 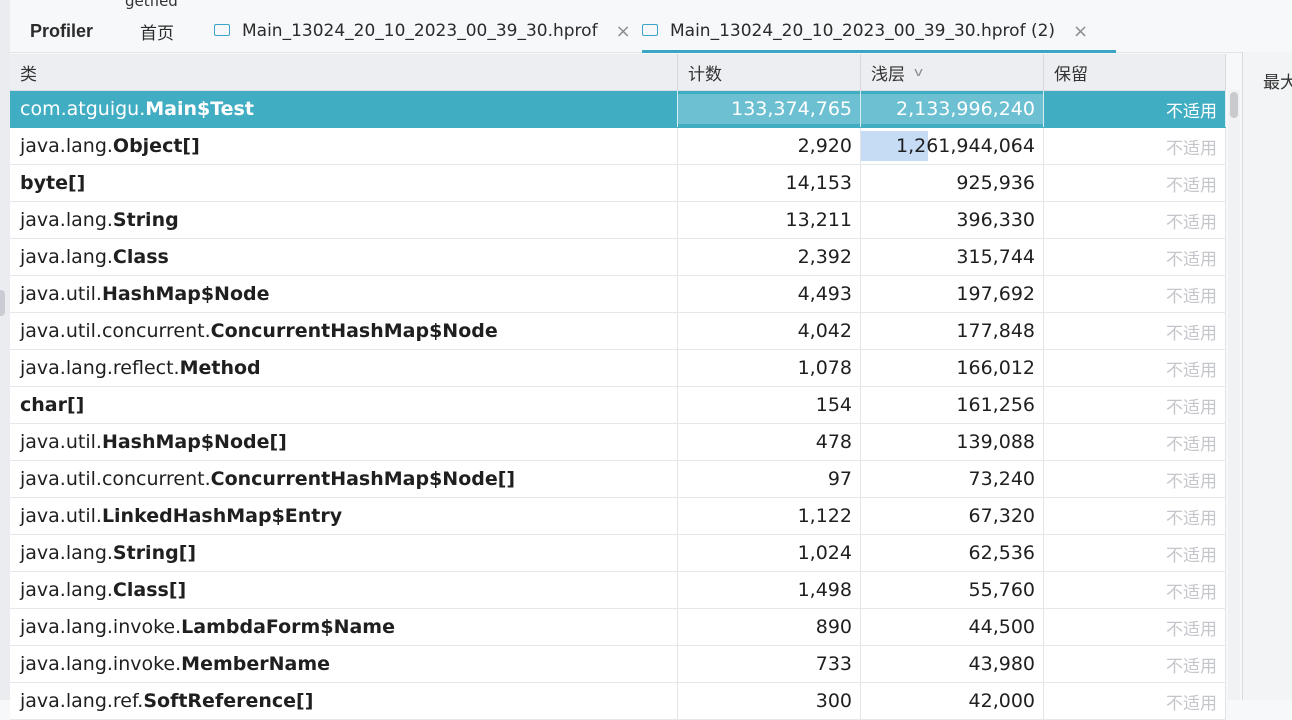 I want to click on scrollbar-thumb, so click(x=1234, y=105).